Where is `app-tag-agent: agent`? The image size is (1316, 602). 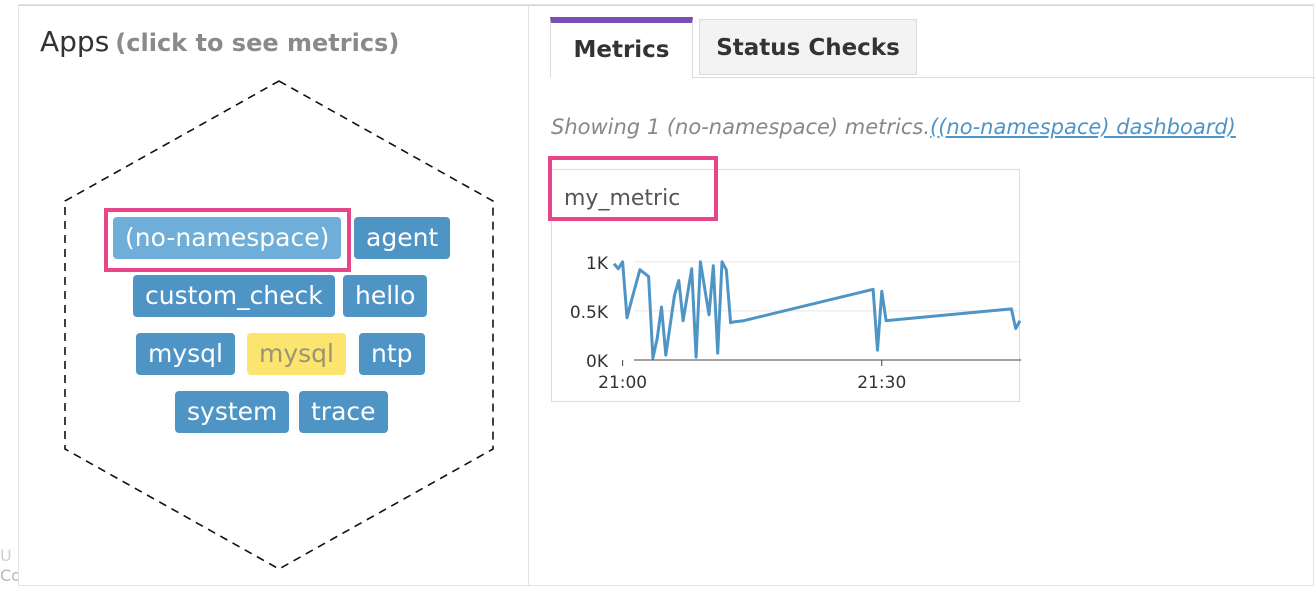
app-tag-agent: agent is located at coordinates (402, 238).